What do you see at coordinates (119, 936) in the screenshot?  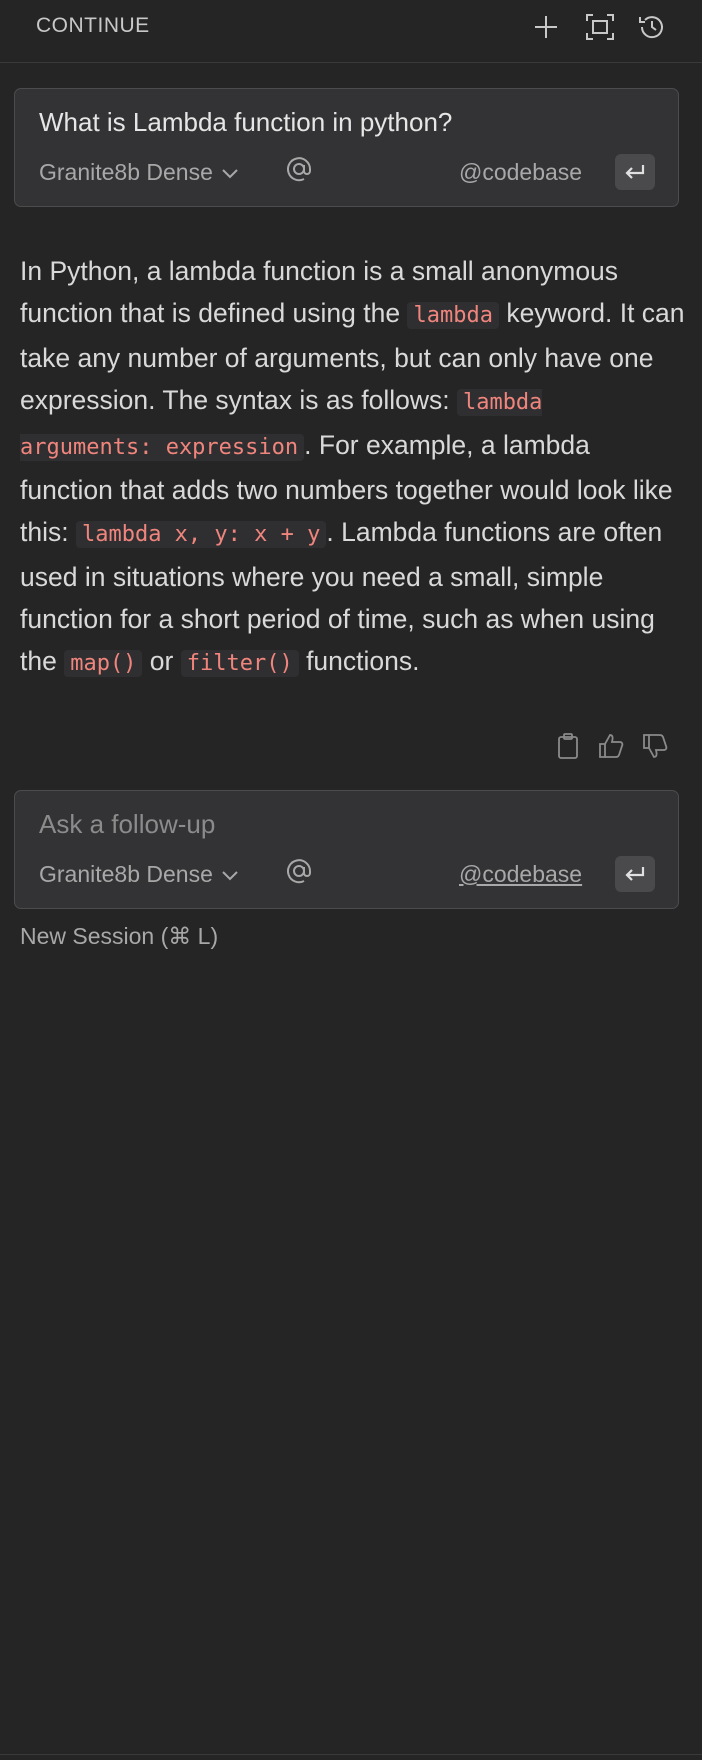 I see `new-session-link: New Session (⌘ L)` at bounding box center [119, 936].